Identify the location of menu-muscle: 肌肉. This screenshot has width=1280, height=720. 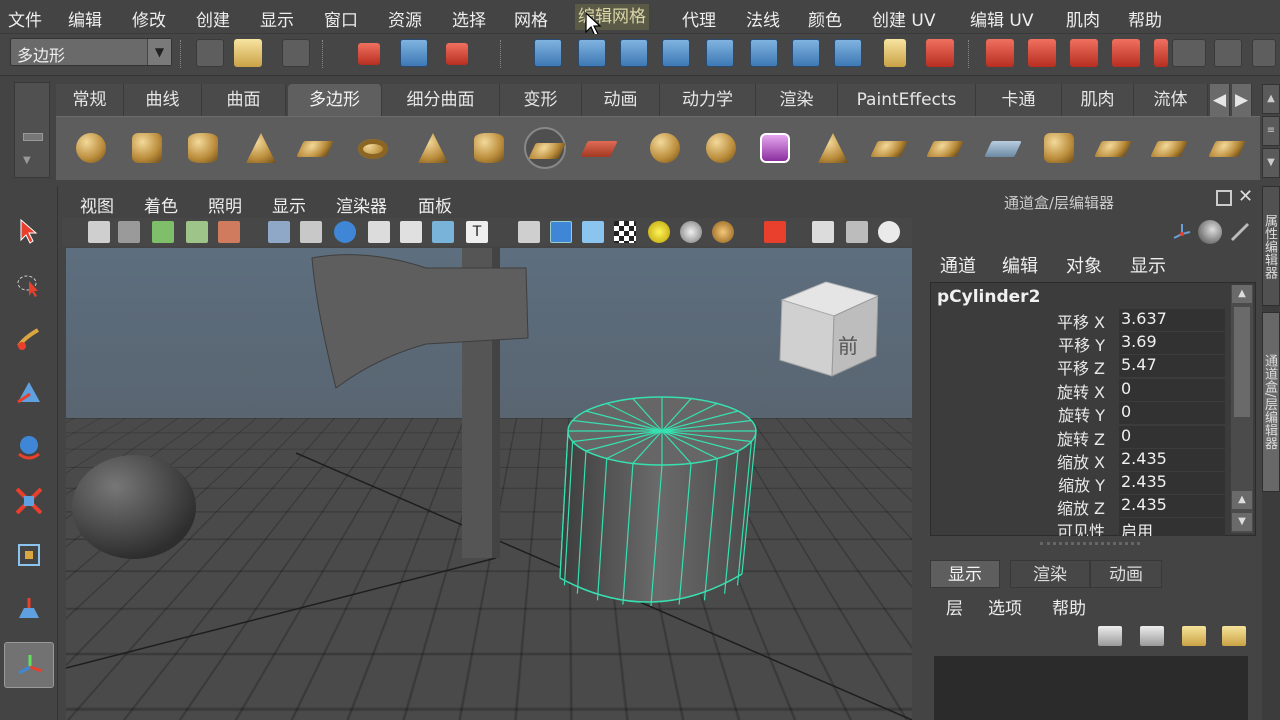
(1083, 18).